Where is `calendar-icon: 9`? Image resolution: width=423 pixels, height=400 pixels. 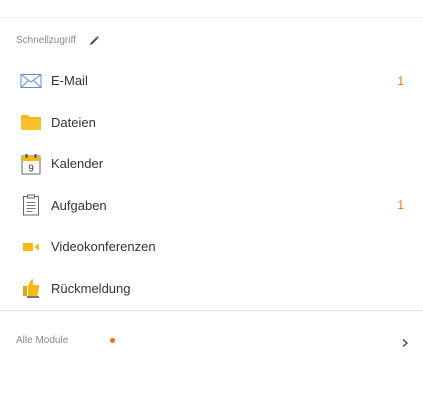 calendar-icon: 9 is located at coordinates (31, 164).